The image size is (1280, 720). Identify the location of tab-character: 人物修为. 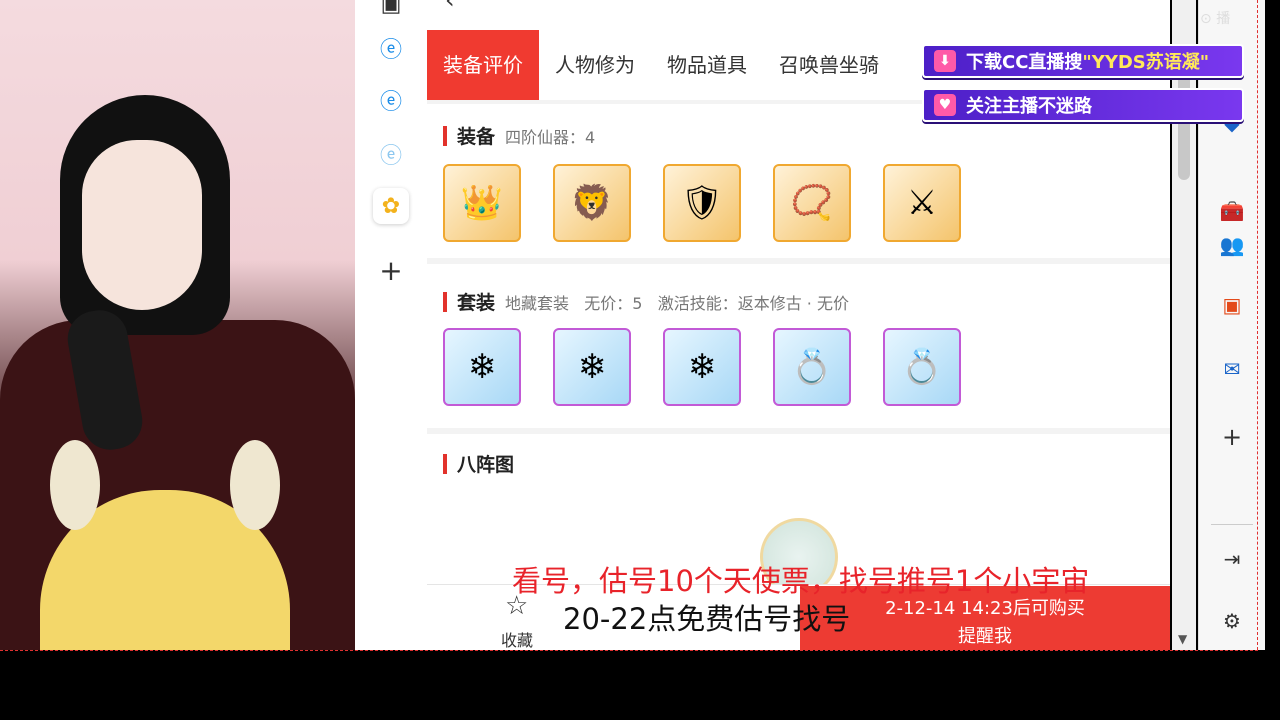
(595, 65).